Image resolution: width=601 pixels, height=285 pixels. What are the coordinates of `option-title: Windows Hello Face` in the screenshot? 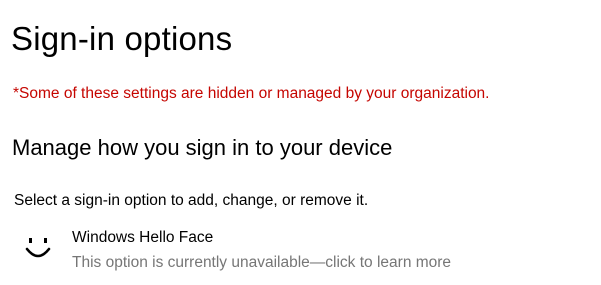 It's located at (143, 237).